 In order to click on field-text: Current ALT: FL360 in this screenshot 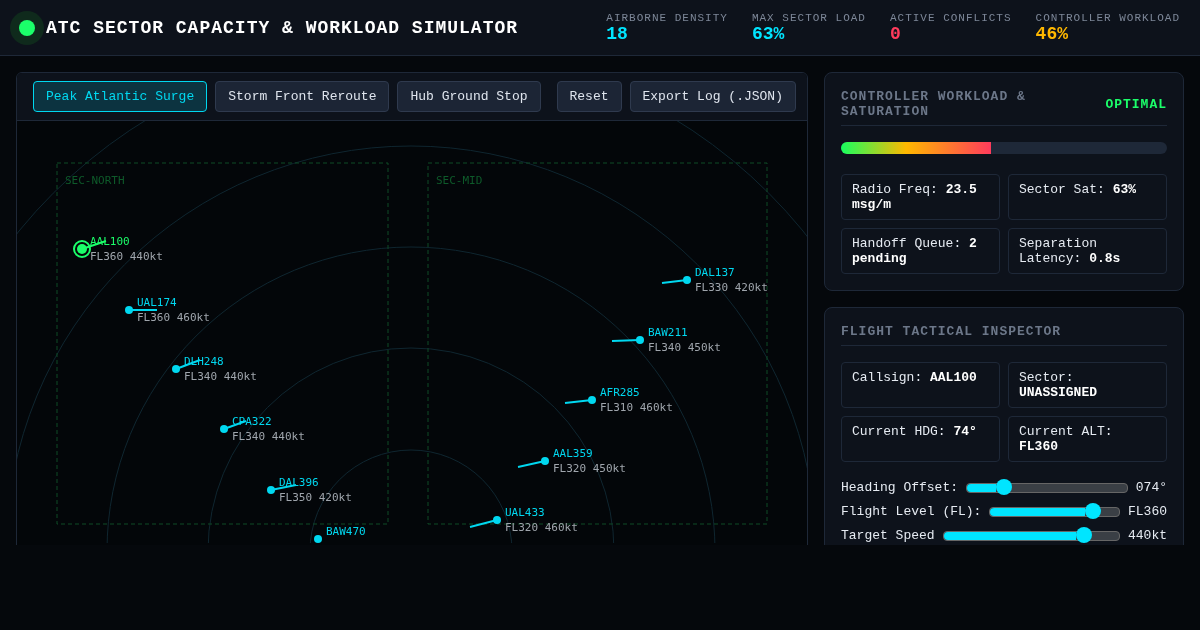, I will do `click(1066, 439)`.